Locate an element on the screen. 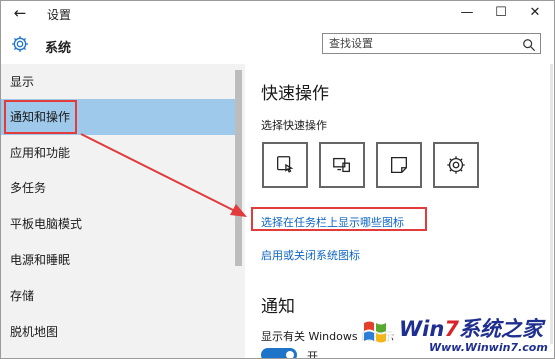  quick-action-settings is located at coordinates (456, 165).